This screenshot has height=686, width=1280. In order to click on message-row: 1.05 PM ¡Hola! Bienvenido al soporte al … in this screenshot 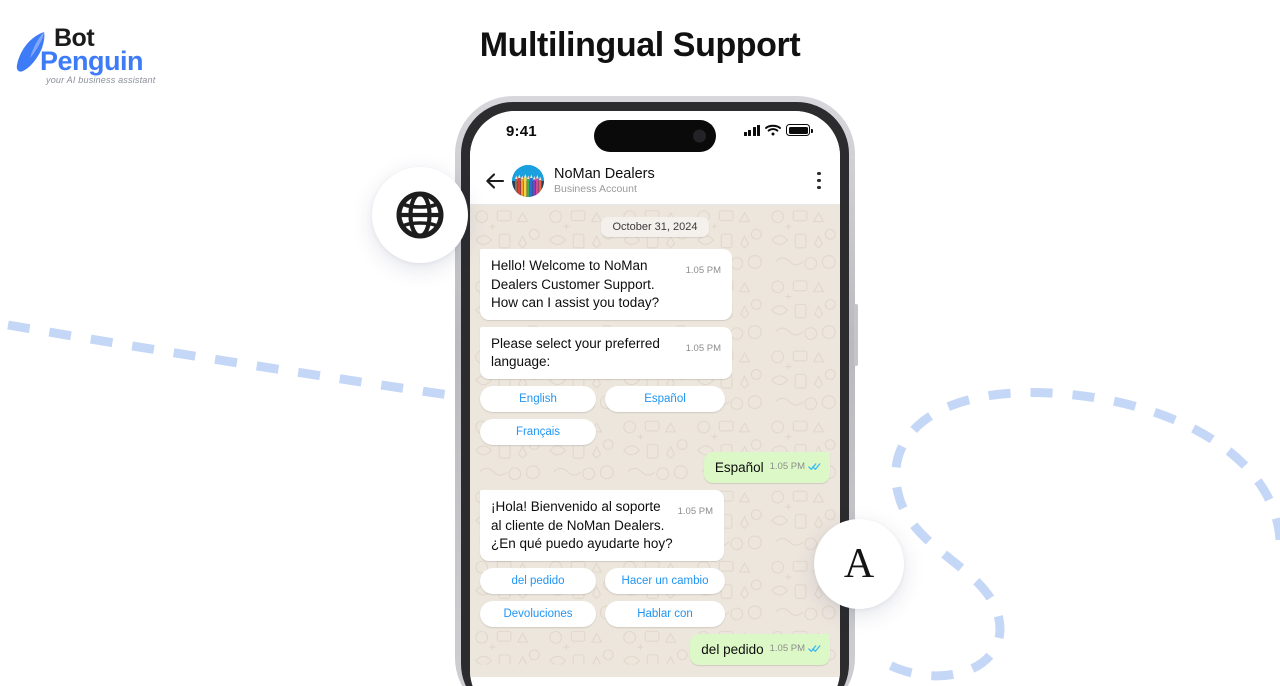, I will do `click(655, 525)`.